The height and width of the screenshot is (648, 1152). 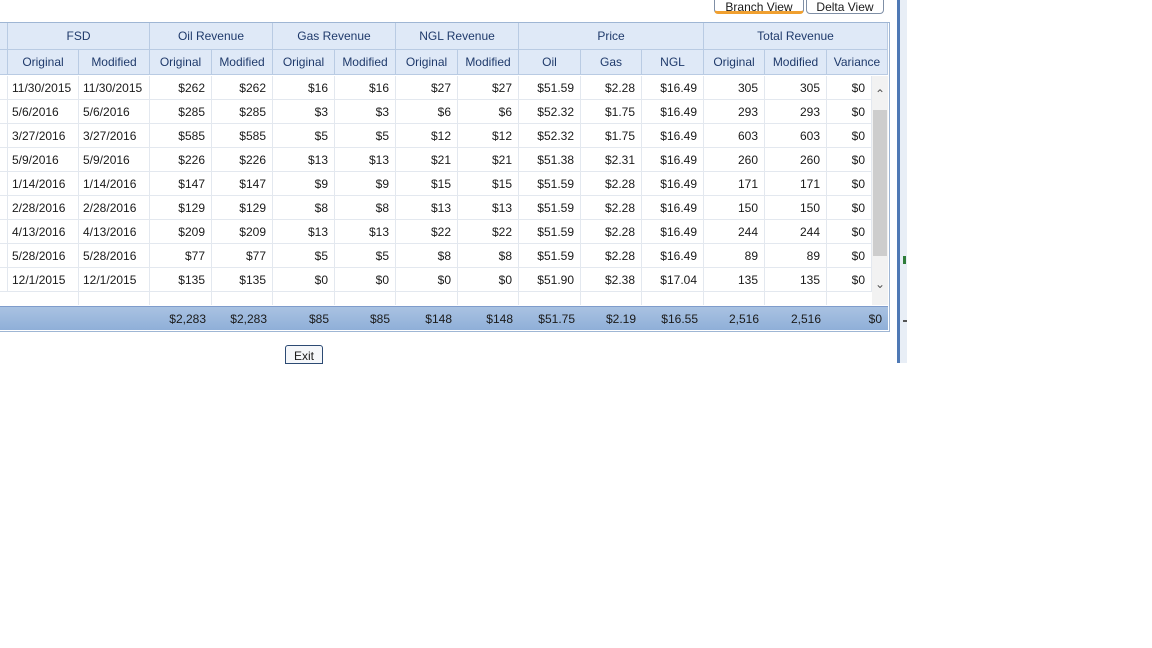 What do you see at coordinates (488, 184) in the screenshot?
I see `cell-ngl-modified: $15` at bounding box center [488, 184].